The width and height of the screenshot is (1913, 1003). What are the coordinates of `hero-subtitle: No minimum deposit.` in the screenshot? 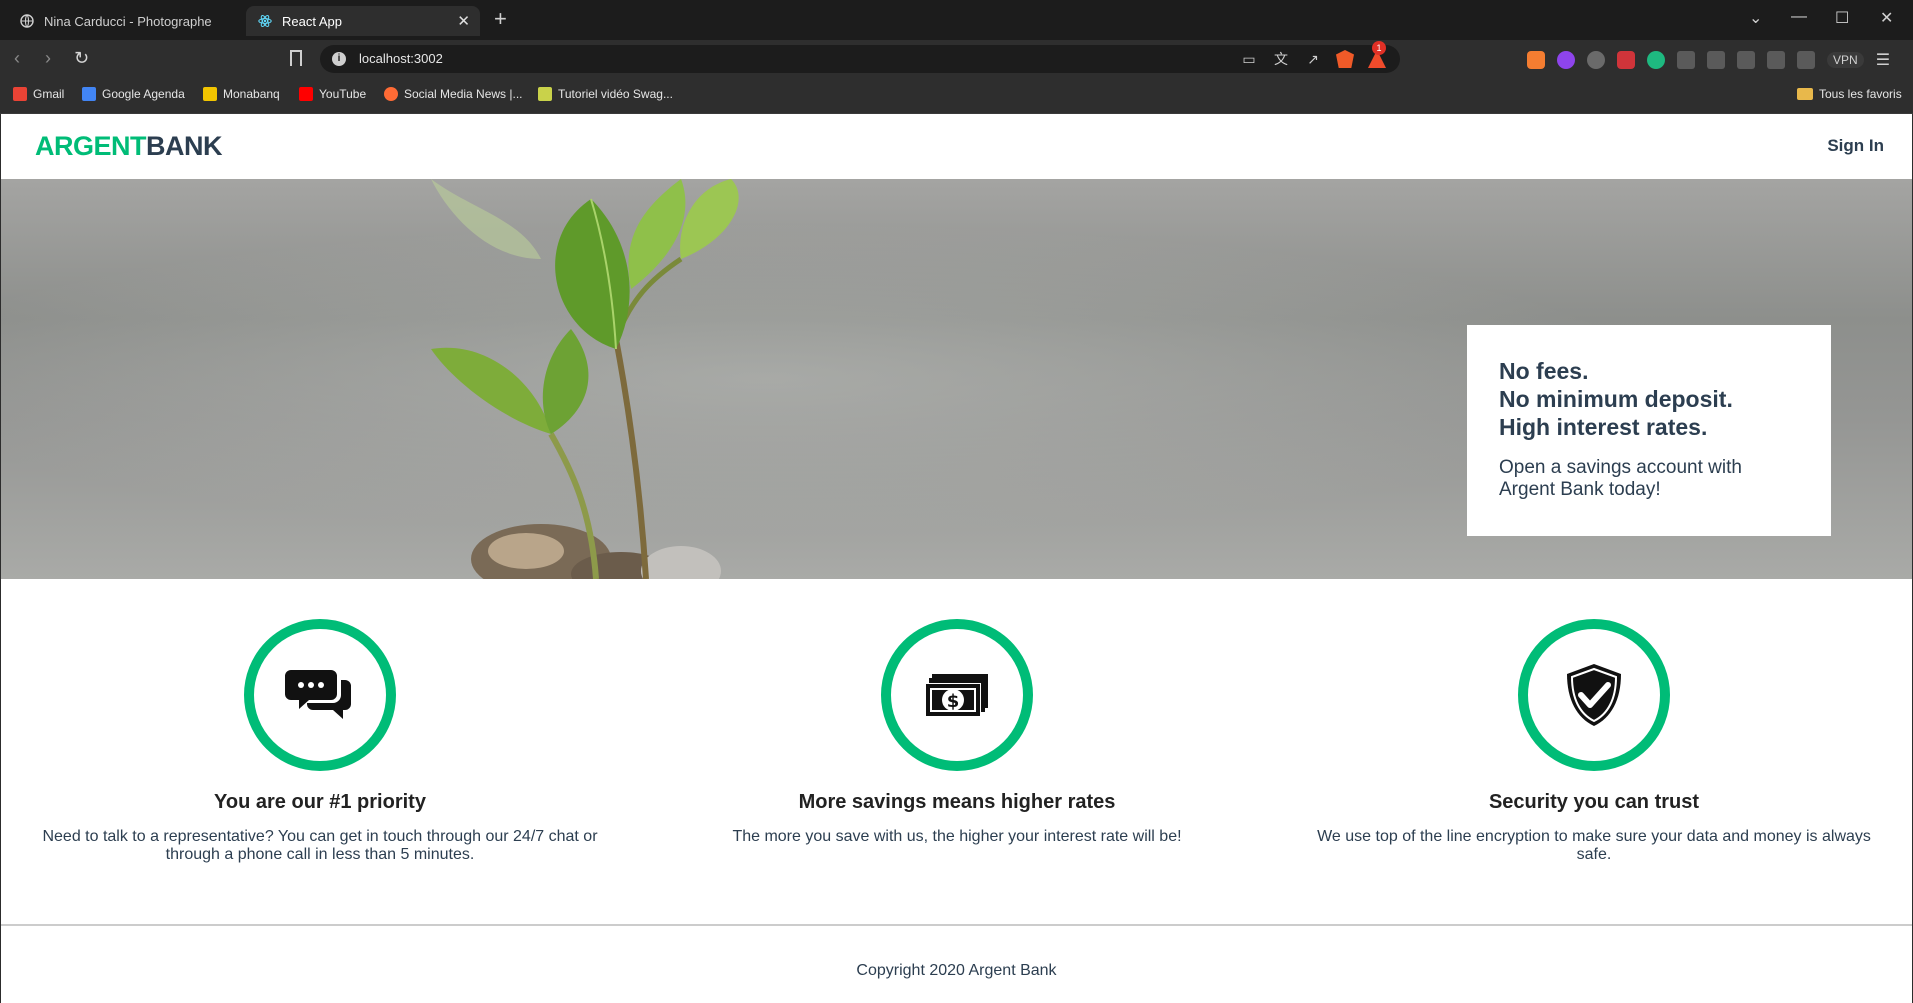 It's located at (1616, 399).